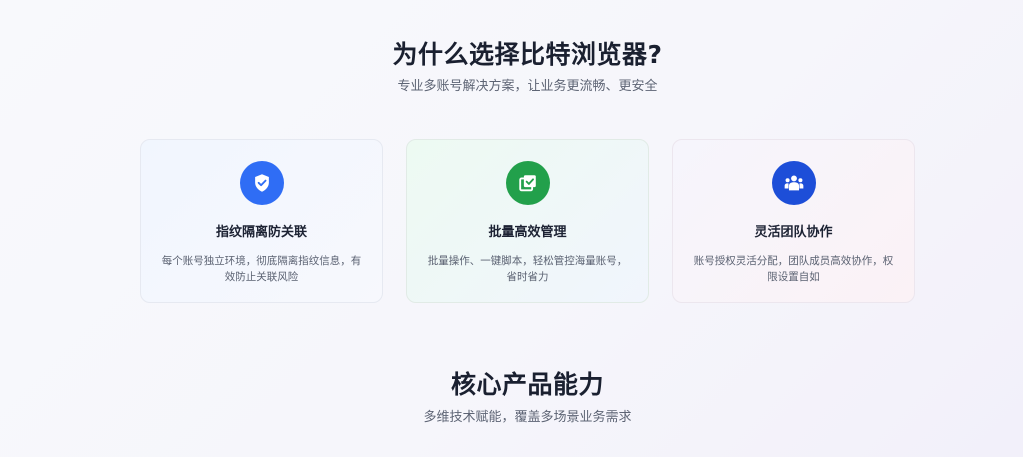  What do you see at coordinates (793, 269) in the screenshot?
I see `feature-description: 账号授权灵活分配，团队成员高效协作，权限设置自如` at bounding box center [793, 269].